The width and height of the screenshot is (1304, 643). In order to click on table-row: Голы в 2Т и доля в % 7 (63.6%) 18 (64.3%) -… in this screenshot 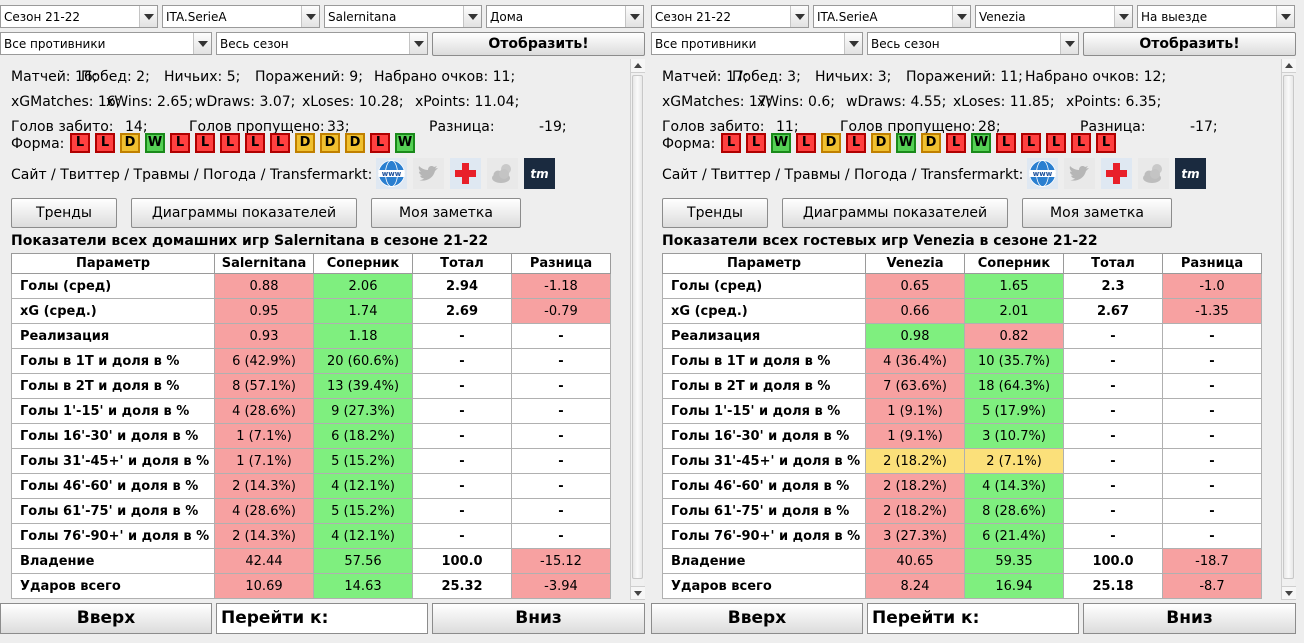, I will do `click(962, 386)`.